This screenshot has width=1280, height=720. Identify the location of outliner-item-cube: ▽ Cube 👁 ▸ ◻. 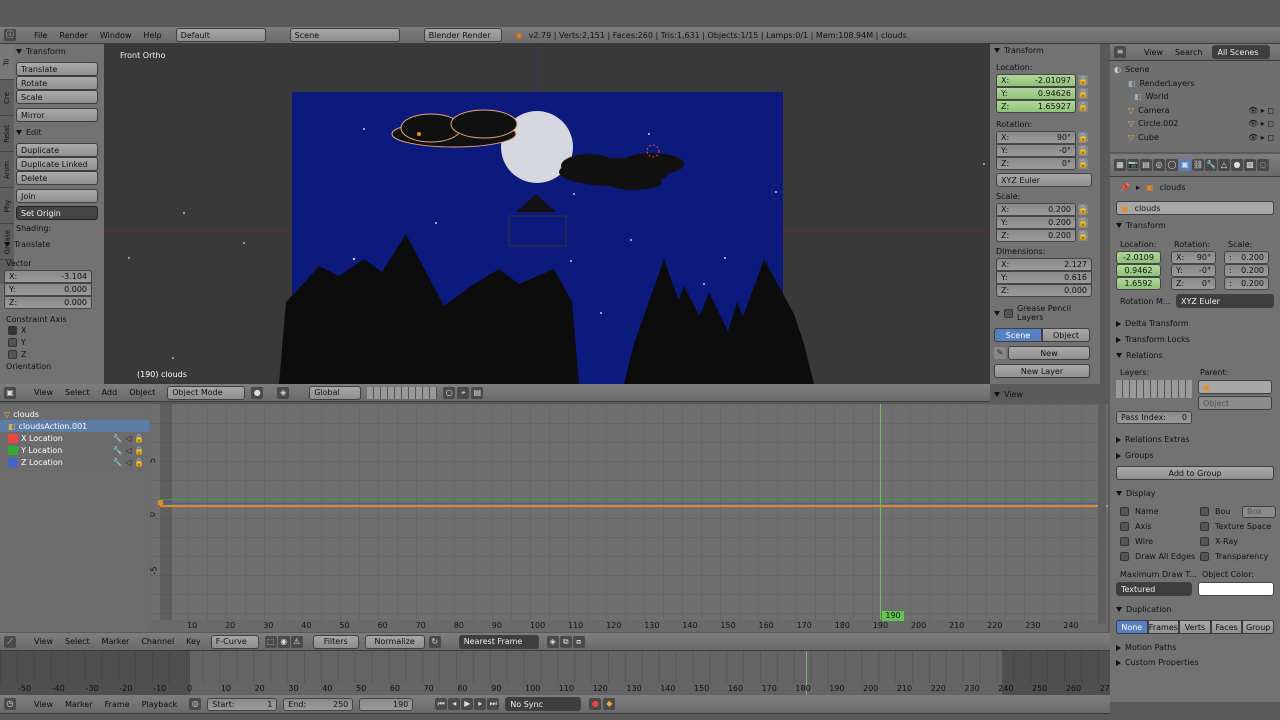
(1197, 138).